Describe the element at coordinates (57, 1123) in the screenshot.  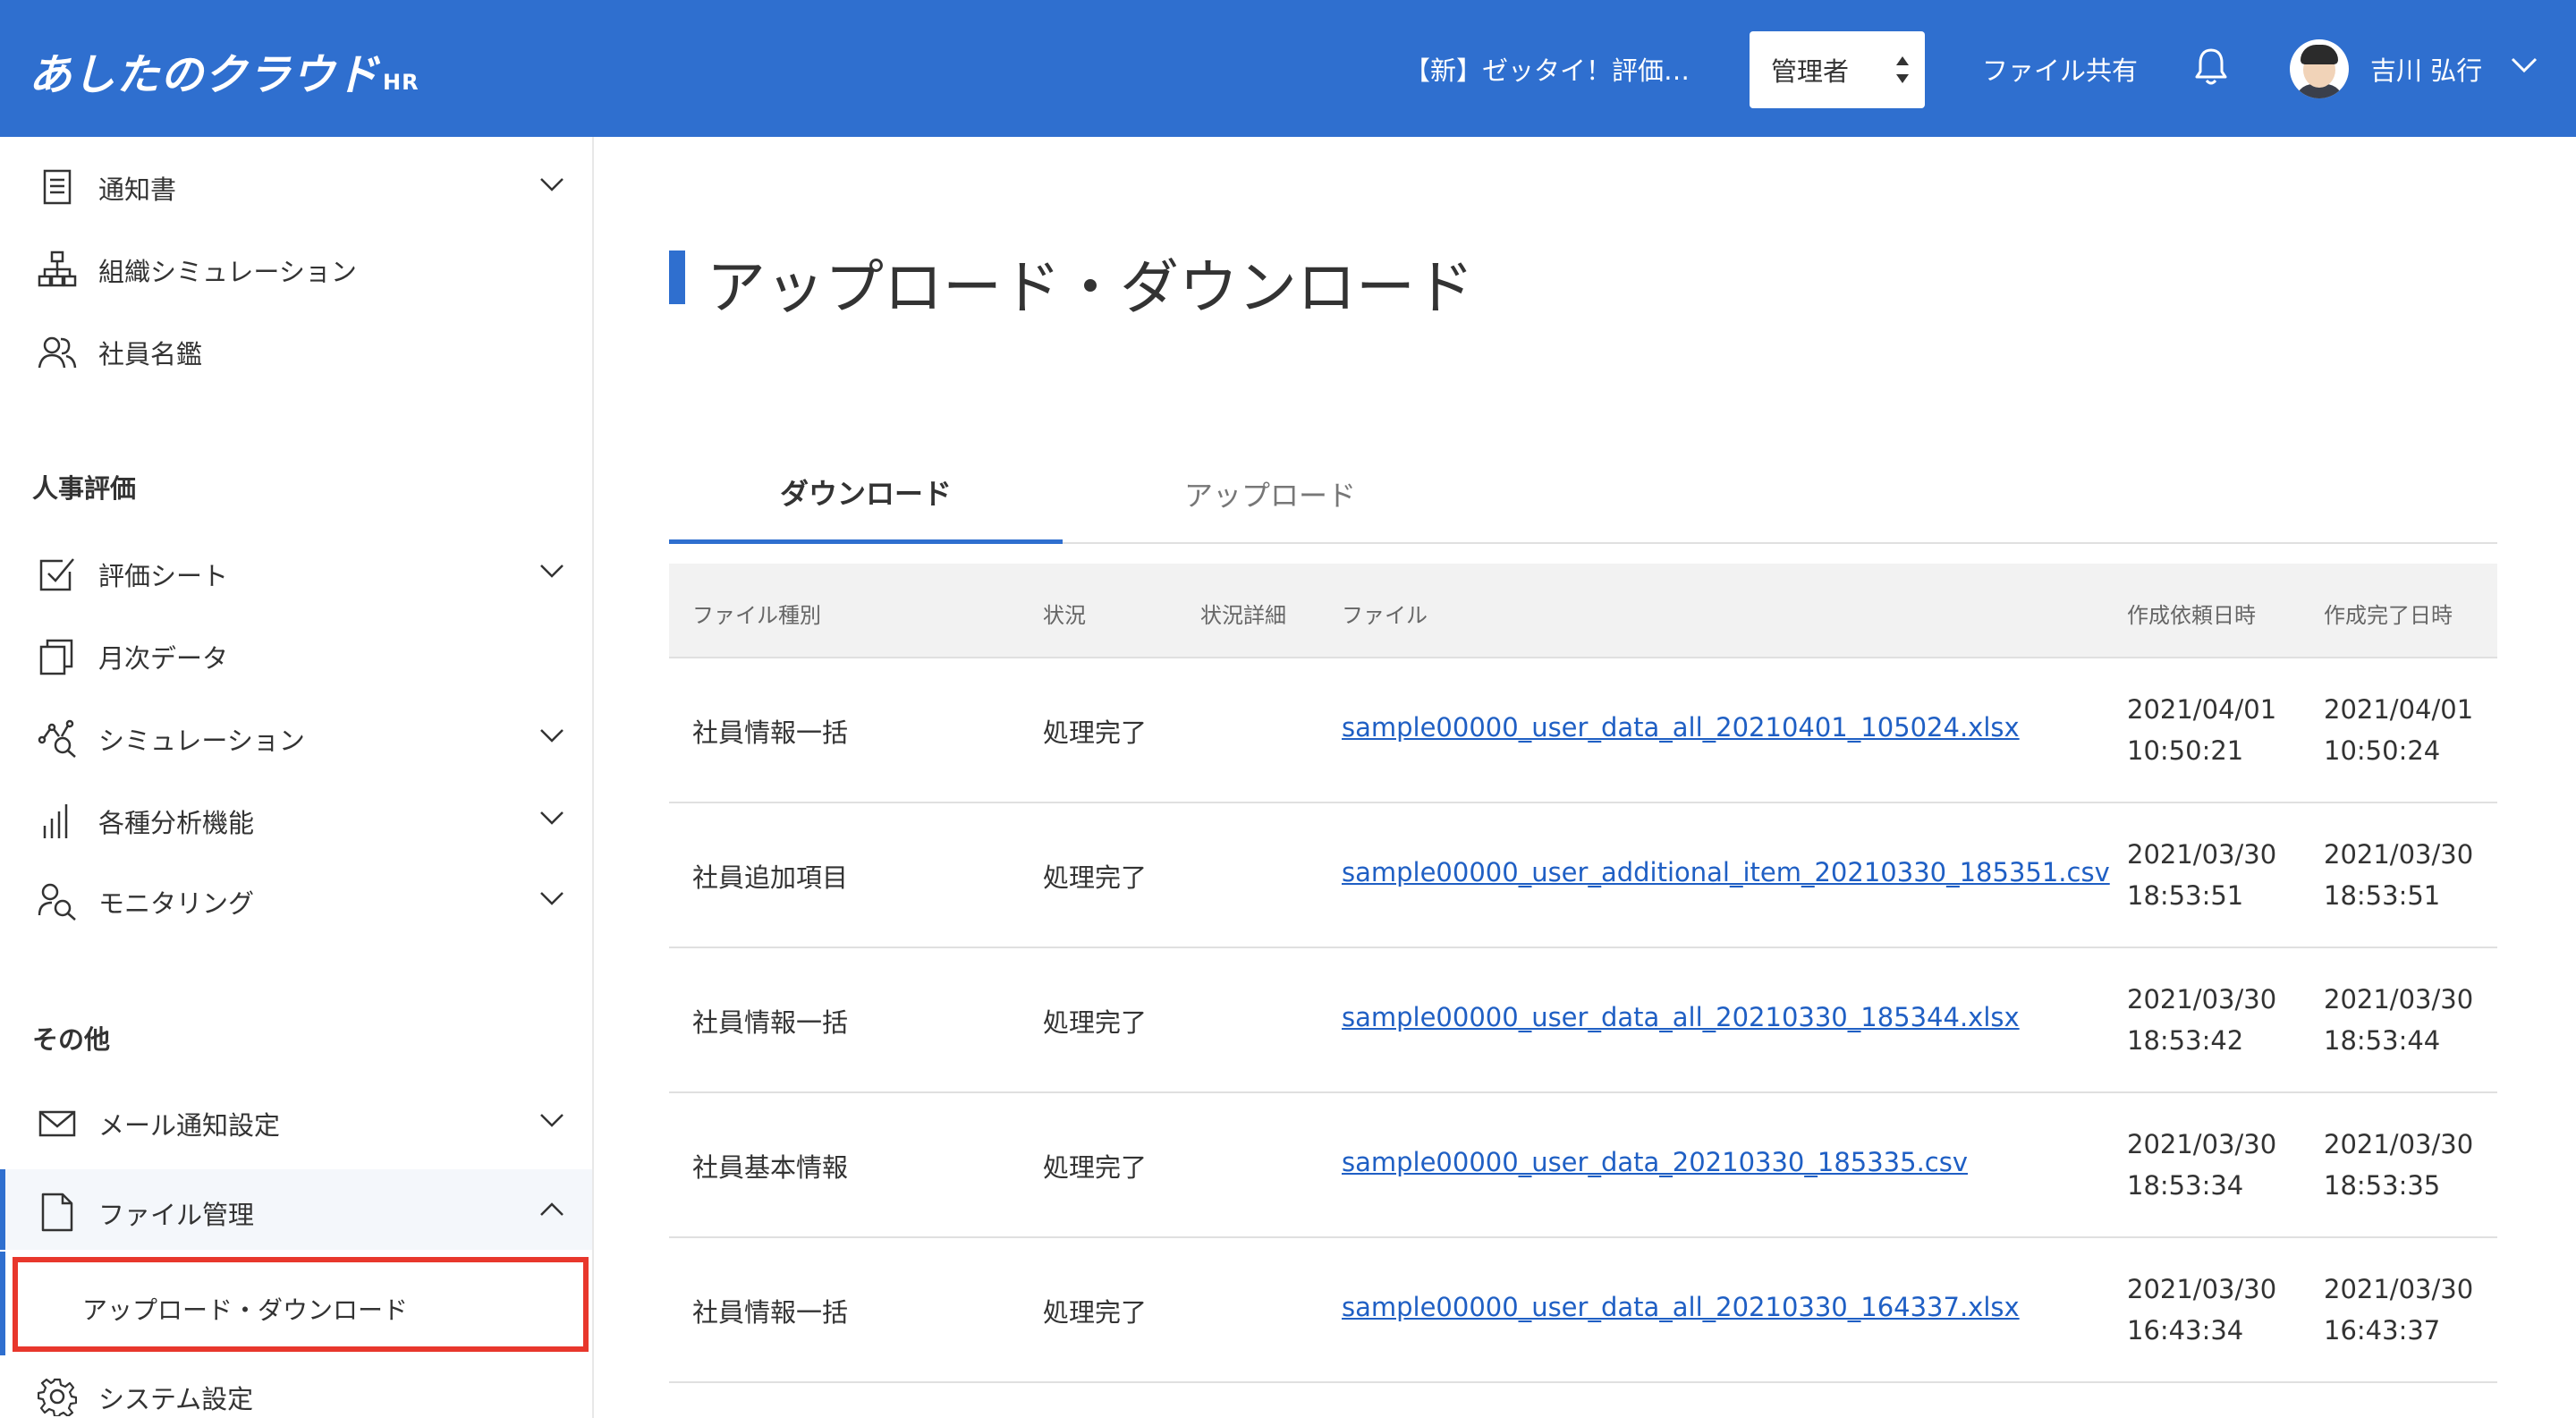
I see `mail-icon` at that location.